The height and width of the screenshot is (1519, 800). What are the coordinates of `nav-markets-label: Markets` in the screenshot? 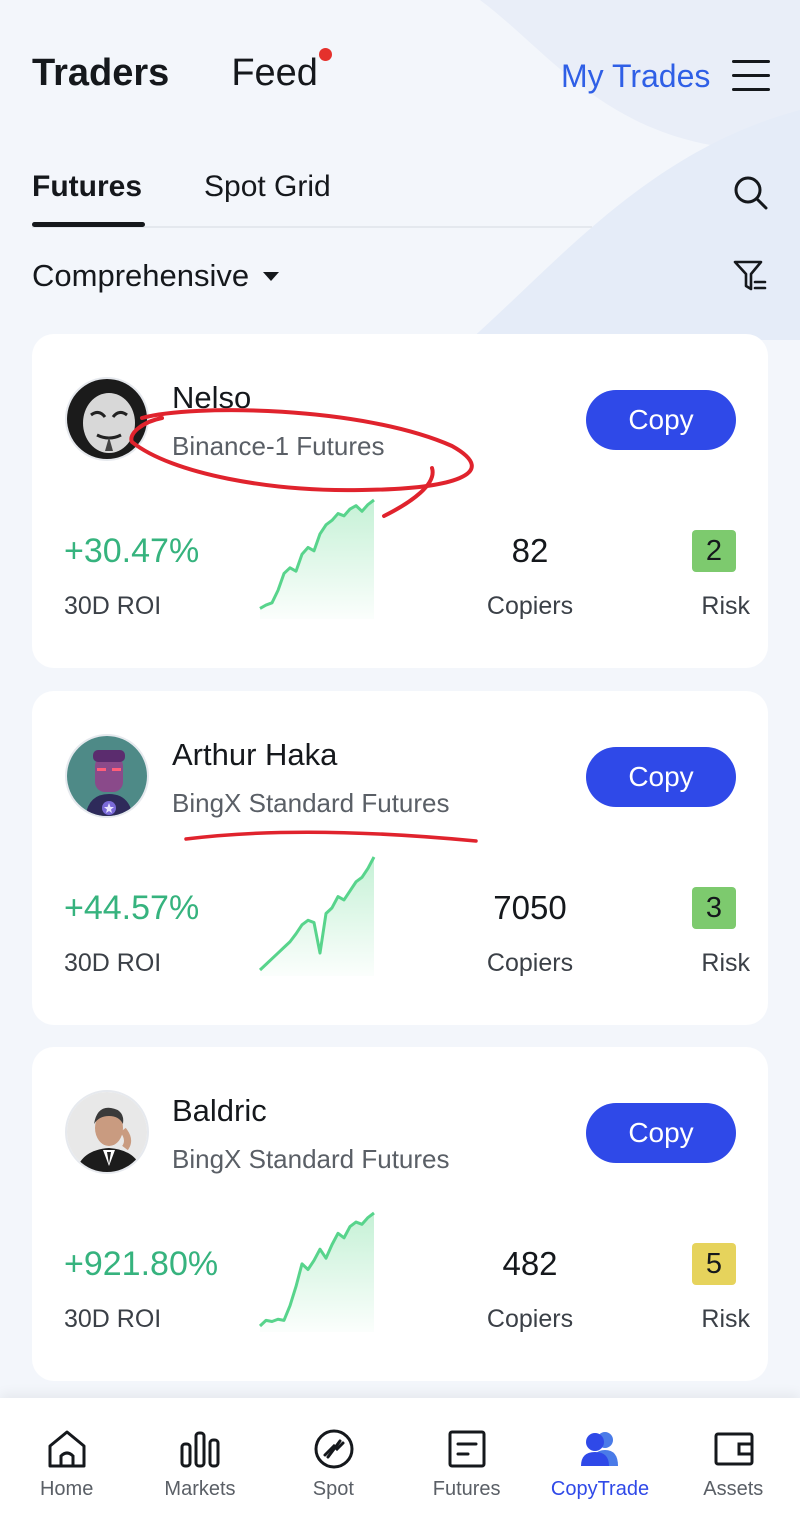 It's located at (200, 1489).